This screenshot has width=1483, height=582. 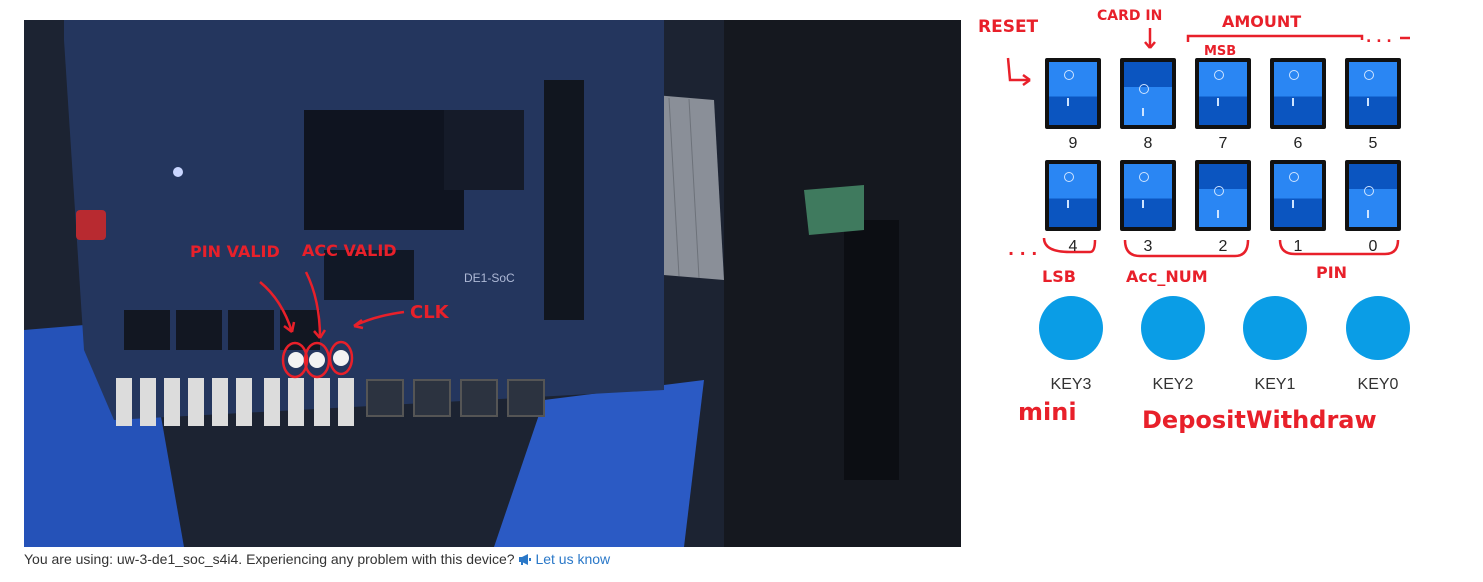 I want to click on switch-label-6: 6, so click(x=1298, y=143).